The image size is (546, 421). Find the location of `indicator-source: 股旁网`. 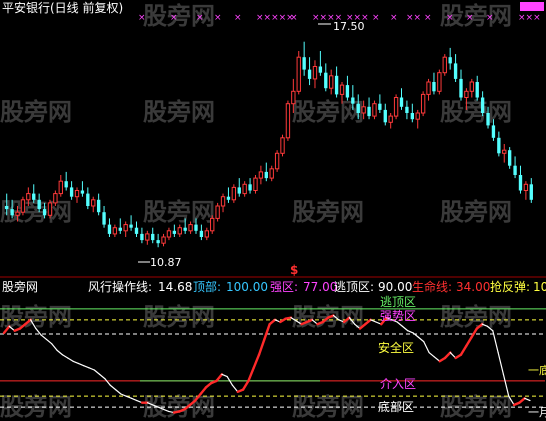

indicator-source: 股旁网 is located at coordinates (20, 286).